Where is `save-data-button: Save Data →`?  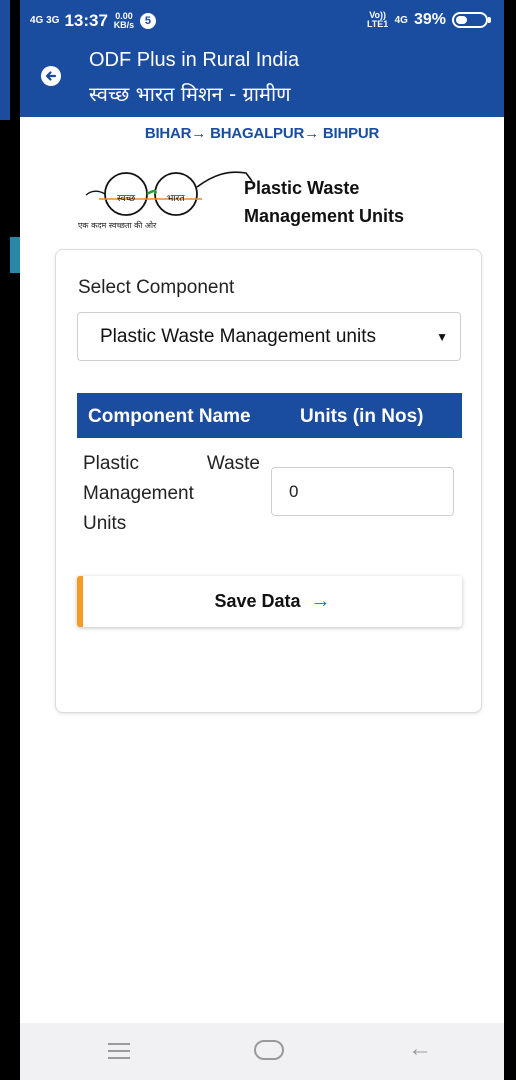 save-data-button: Save Data → is located at coordinates (269, 601).